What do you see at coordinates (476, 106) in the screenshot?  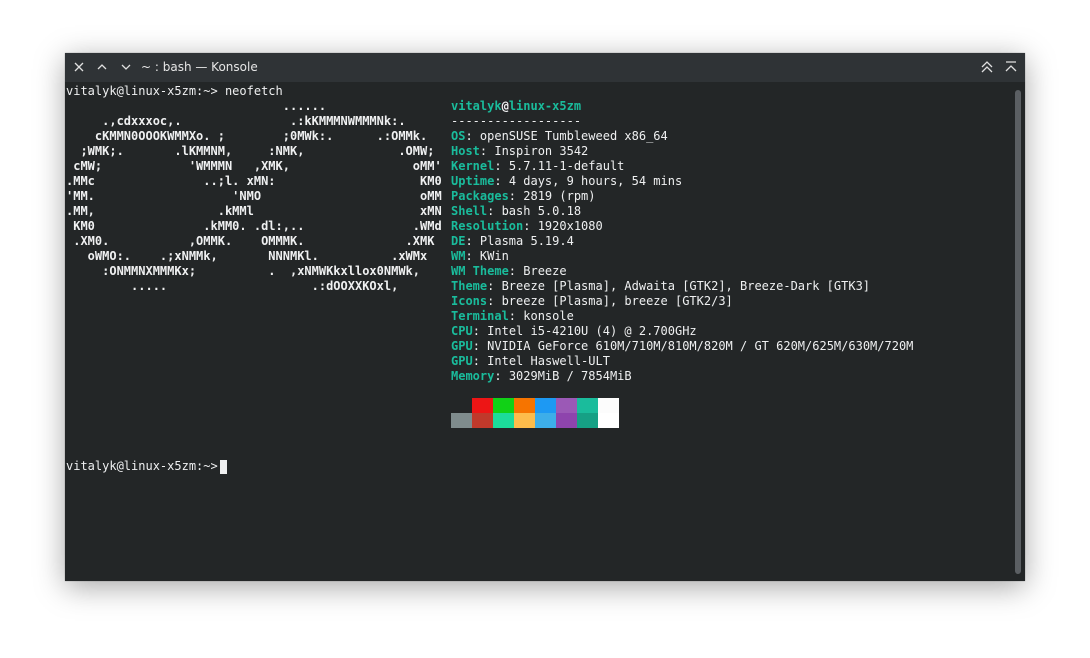 I see `user-name: vitalyk` at bounding box center [476, 106].